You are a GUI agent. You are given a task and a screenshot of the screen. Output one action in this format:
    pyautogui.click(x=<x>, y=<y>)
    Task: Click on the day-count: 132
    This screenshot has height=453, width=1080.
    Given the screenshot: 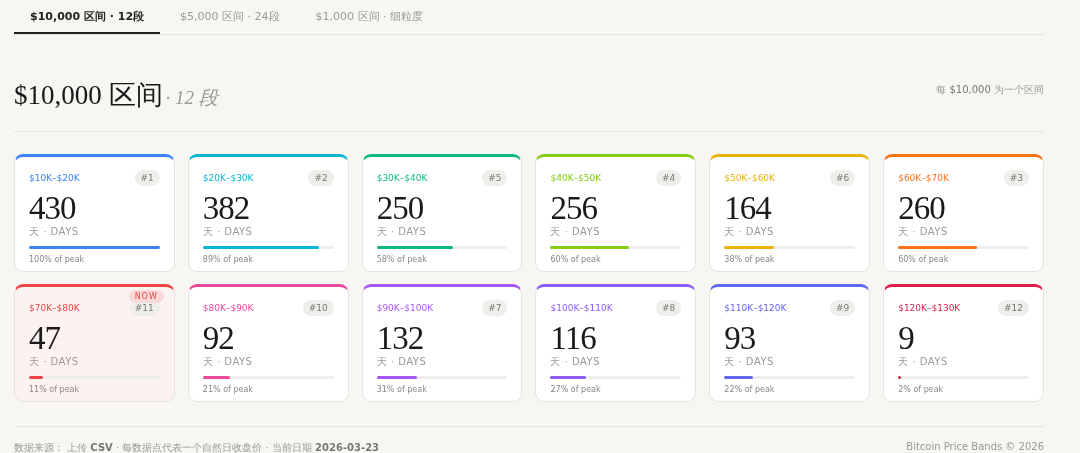 What is the action you would take?
    pyautogui.click(x=400, y=338)
    